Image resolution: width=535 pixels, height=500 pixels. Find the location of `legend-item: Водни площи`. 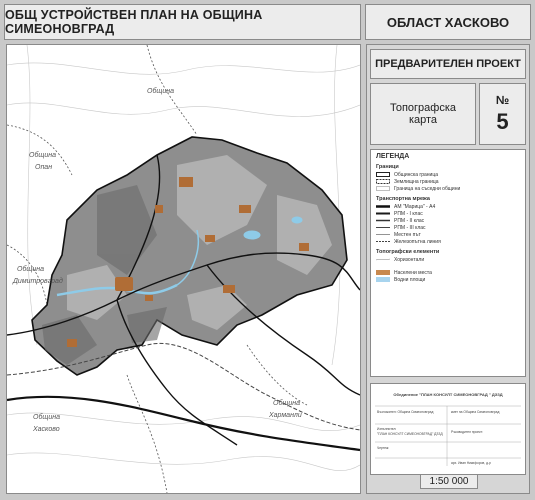

legend-item: Водни площи is located at coordinates (448, 279).